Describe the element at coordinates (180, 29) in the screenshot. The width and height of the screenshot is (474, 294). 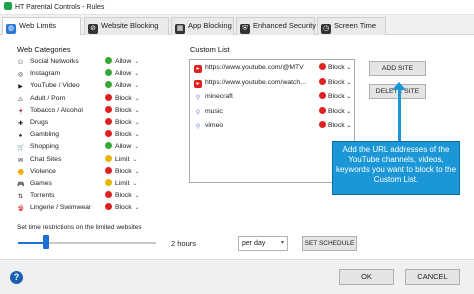
I see `app-icon: ▦` at that location.